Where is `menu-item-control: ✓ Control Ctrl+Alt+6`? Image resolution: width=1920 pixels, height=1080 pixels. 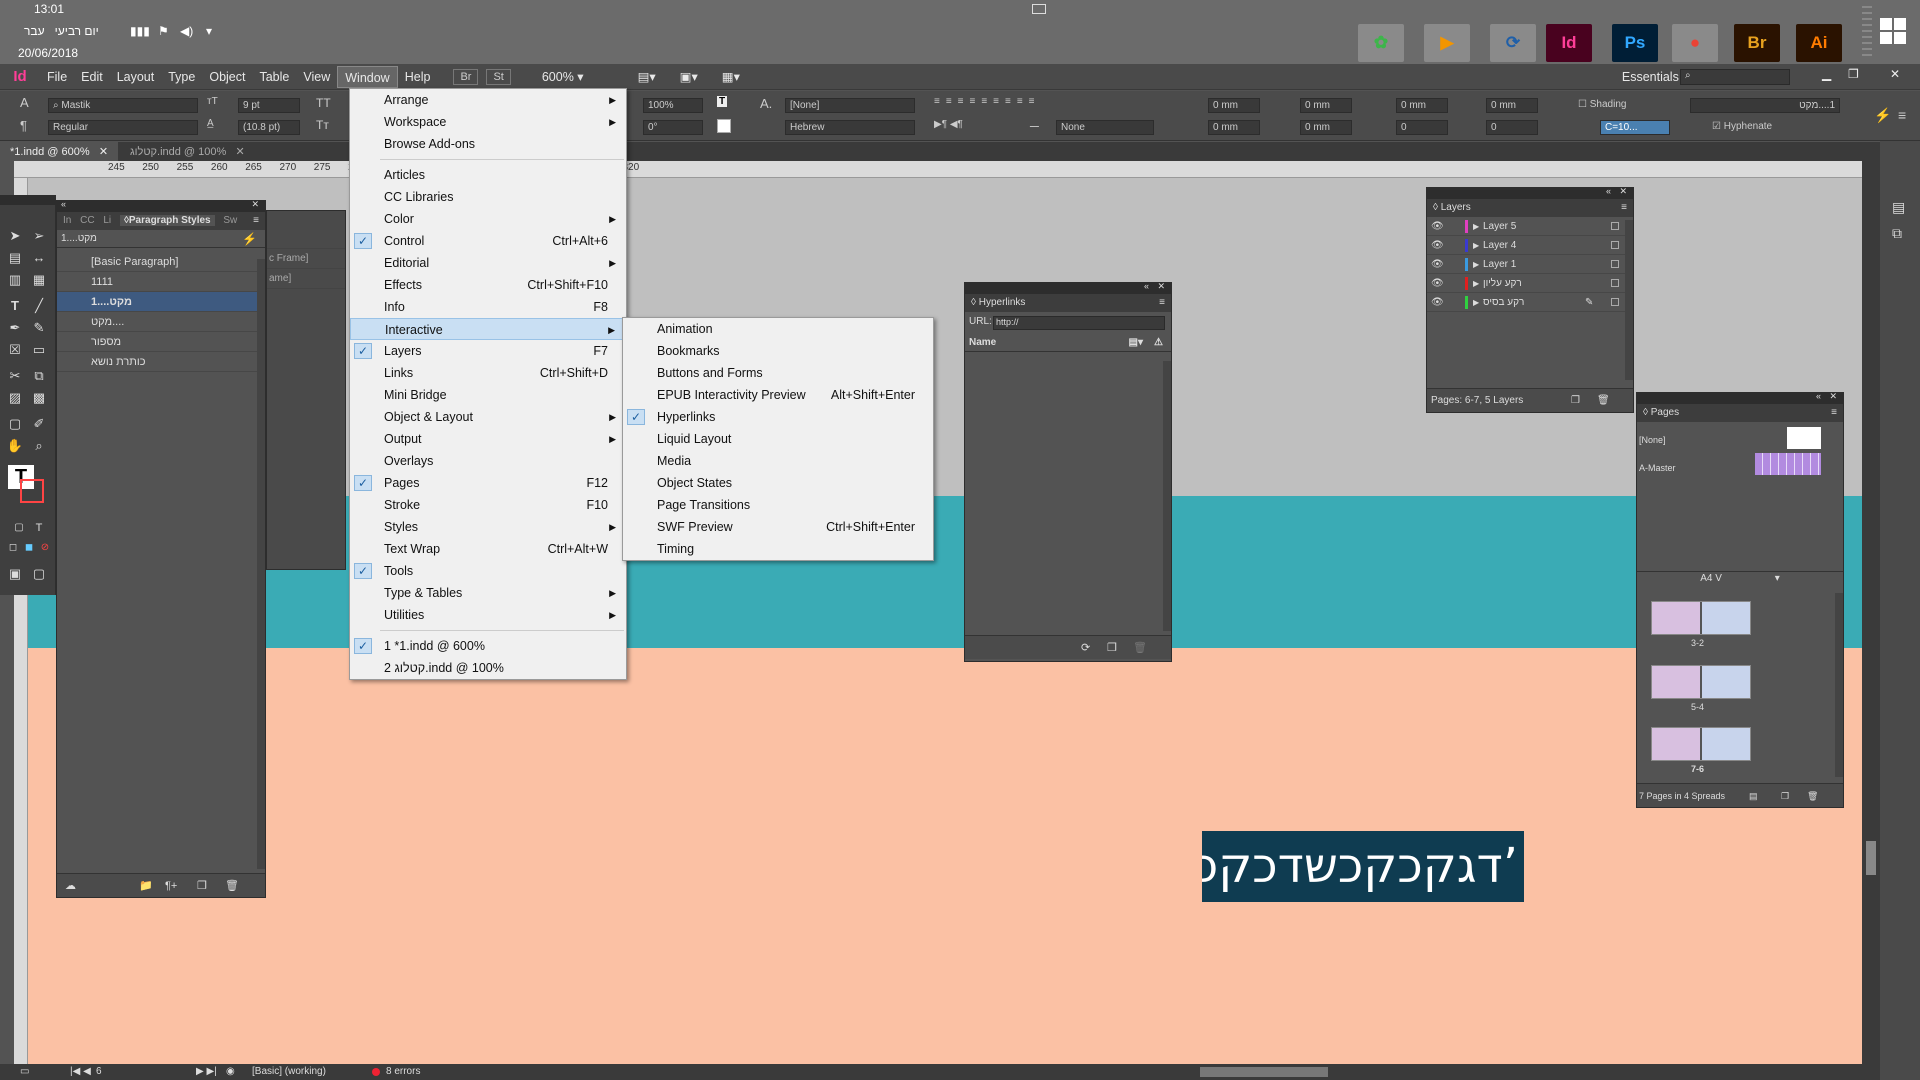 menu-item-control: ✓ Control Ctrl+Alt+6 is located at coordinates (488, 241).